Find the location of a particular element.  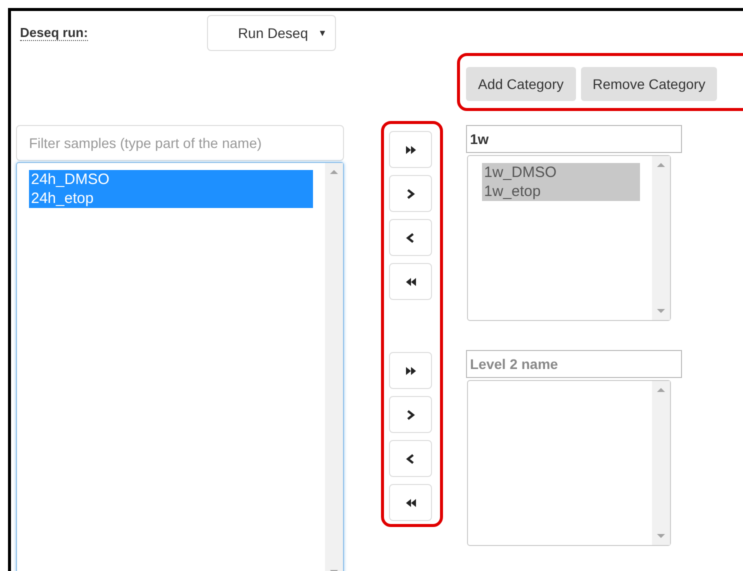

list-option: 24h_etop is located at coordinates (171, 198).